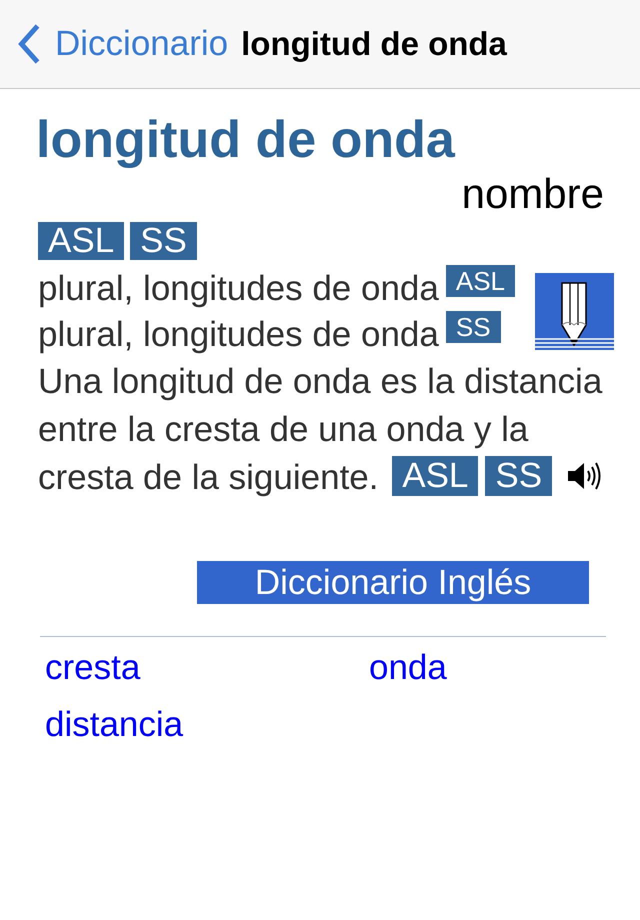 Image resolution: width=640 pixels, height=920 pixels. Describe the element at coordinates (408, 668) in the screenshot. I see `related-word-link: onda` at that location.